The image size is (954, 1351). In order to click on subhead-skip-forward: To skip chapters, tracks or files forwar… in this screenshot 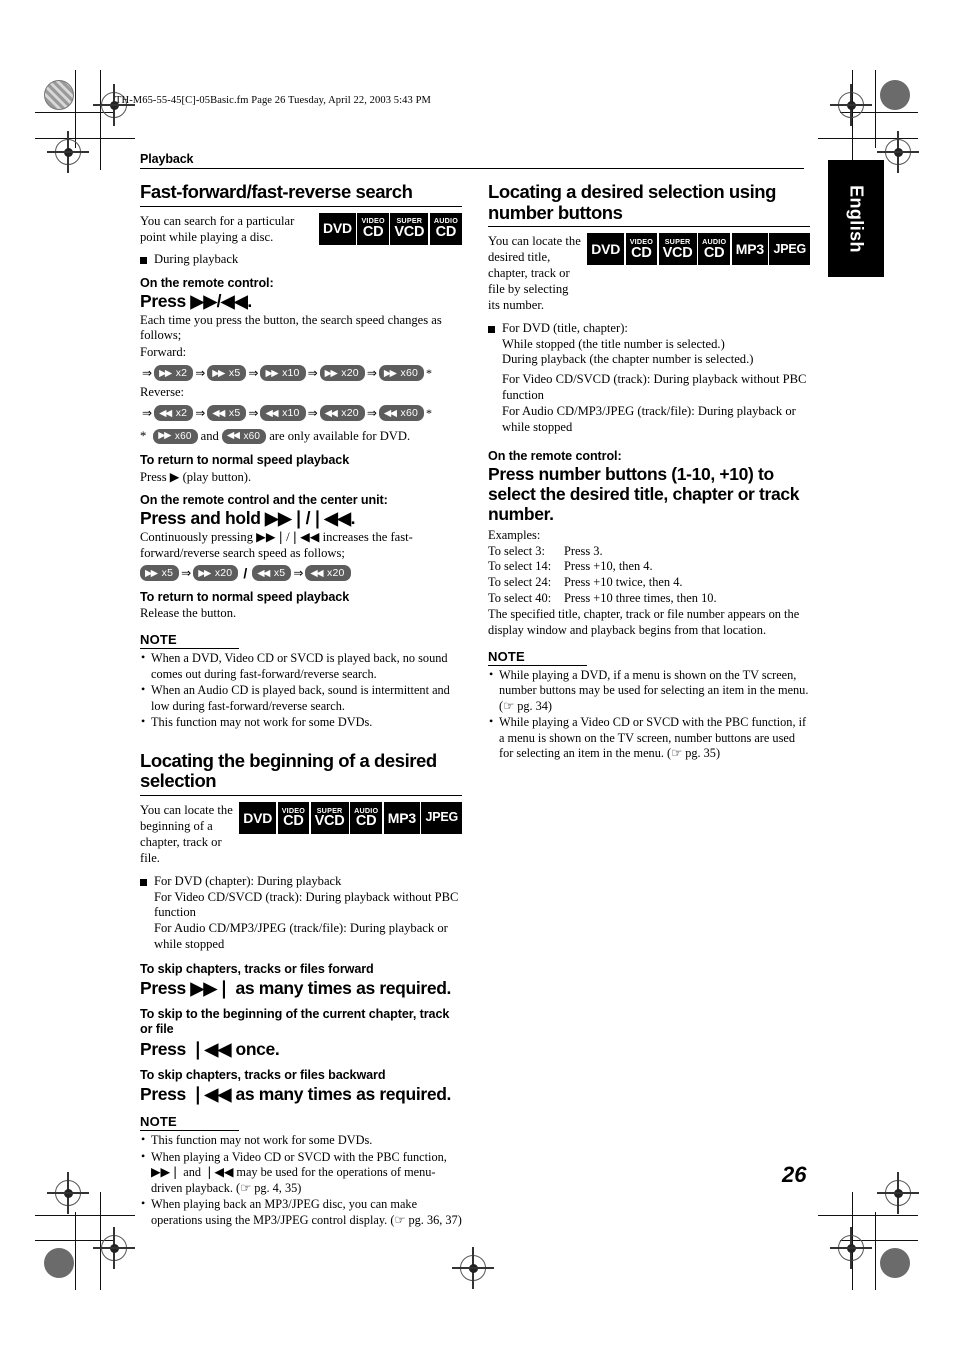, I will do `click(257, 968)`.